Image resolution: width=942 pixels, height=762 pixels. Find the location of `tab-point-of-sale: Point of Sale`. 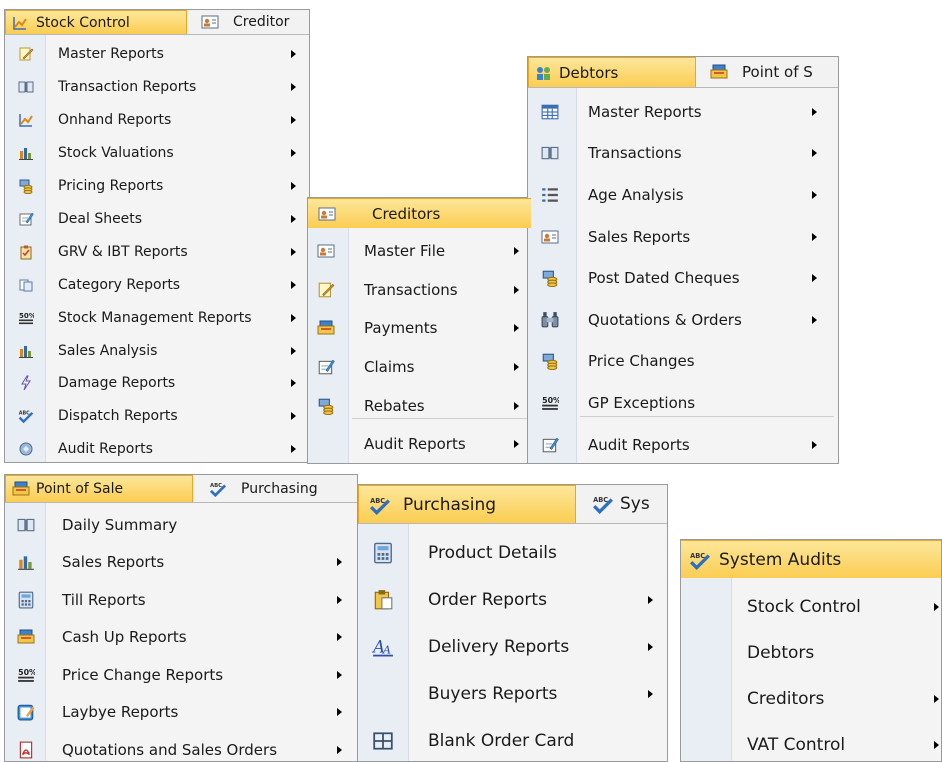

tab-point-of-sale: Point of Sale is located at coordinates (99, 488).